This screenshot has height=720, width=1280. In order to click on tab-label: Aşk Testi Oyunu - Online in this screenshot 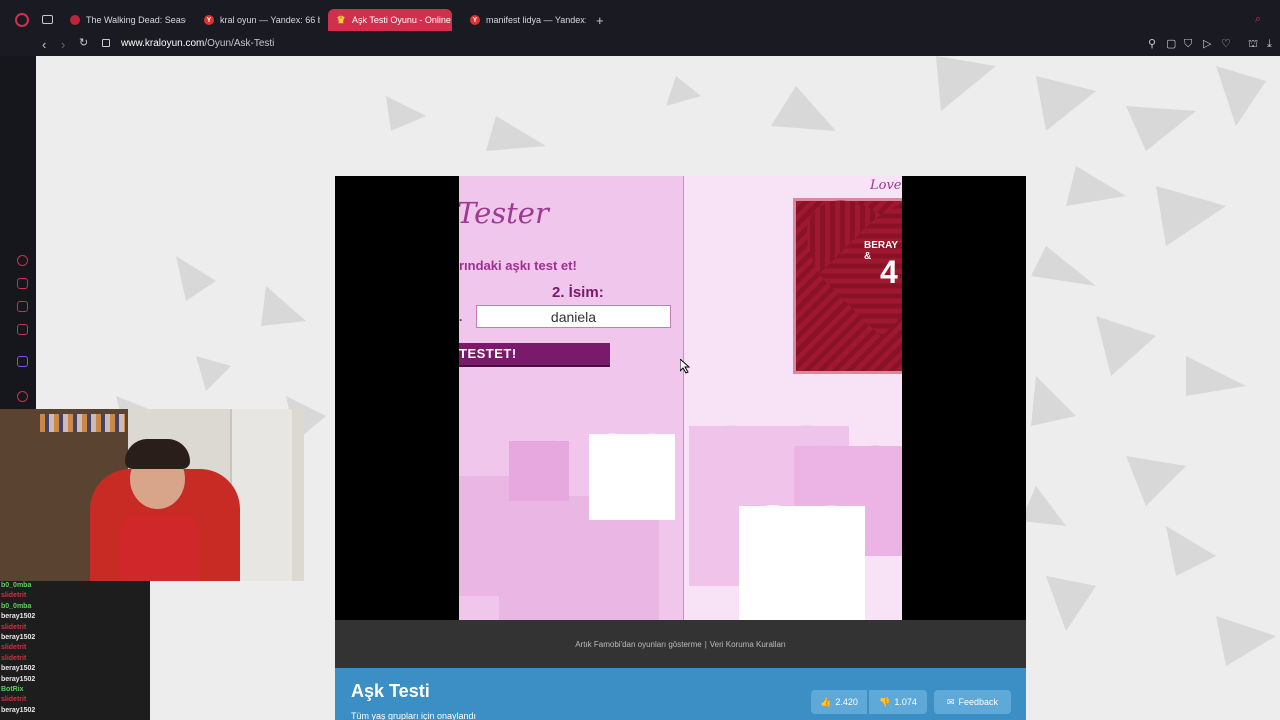, I will do `click(401, 20)`.